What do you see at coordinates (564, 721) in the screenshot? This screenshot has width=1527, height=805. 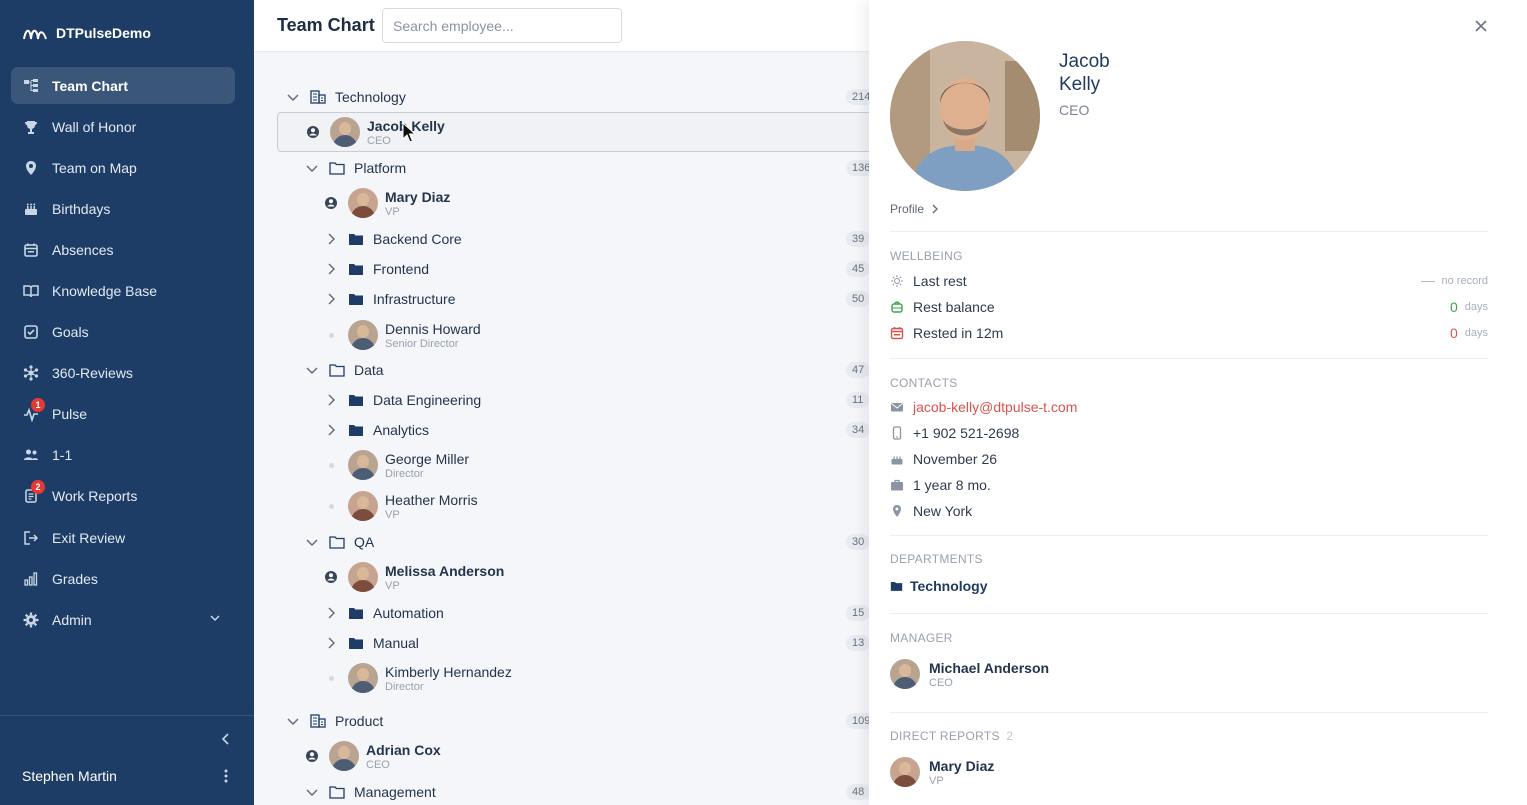 I see `tree-dept-product: Product 109` at bounding box center [564, 721].